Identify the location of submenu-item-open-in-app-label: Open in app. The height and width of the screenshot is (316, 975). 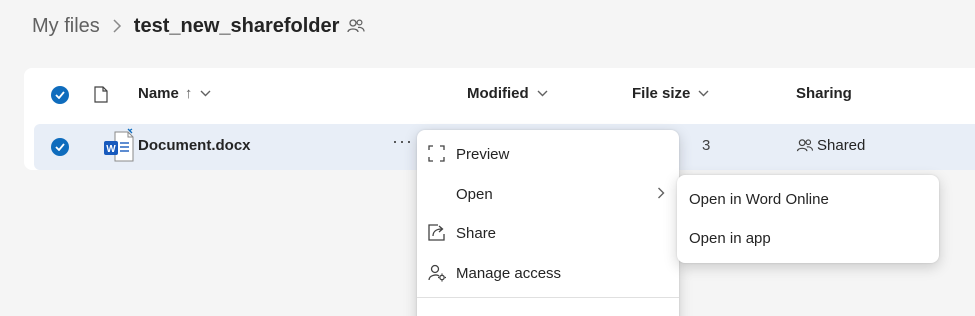
(730, 238).